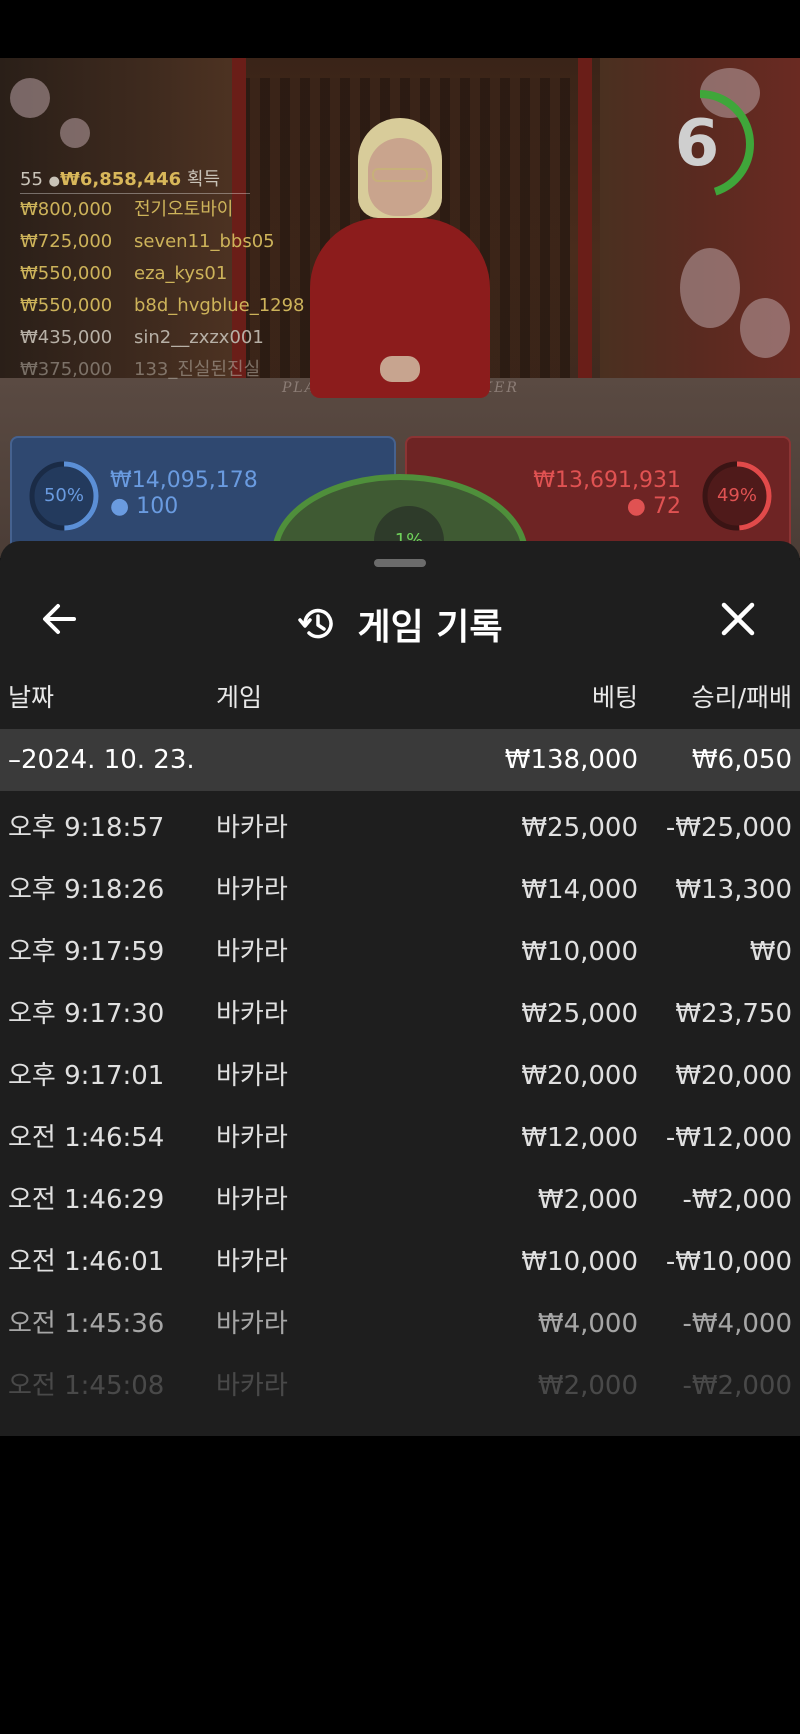 The image size is (800, 1734). I want to click on day-result-total: ₩6,050, so click(741, 760).